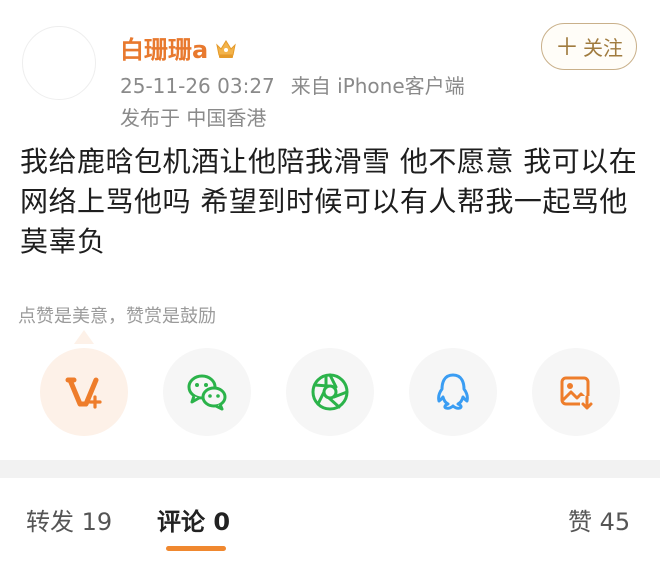  What do you see at coordinates (193, 519) in the screenshot?
I see `tab-comment: 评论 0` at bounding box center [193, 519].